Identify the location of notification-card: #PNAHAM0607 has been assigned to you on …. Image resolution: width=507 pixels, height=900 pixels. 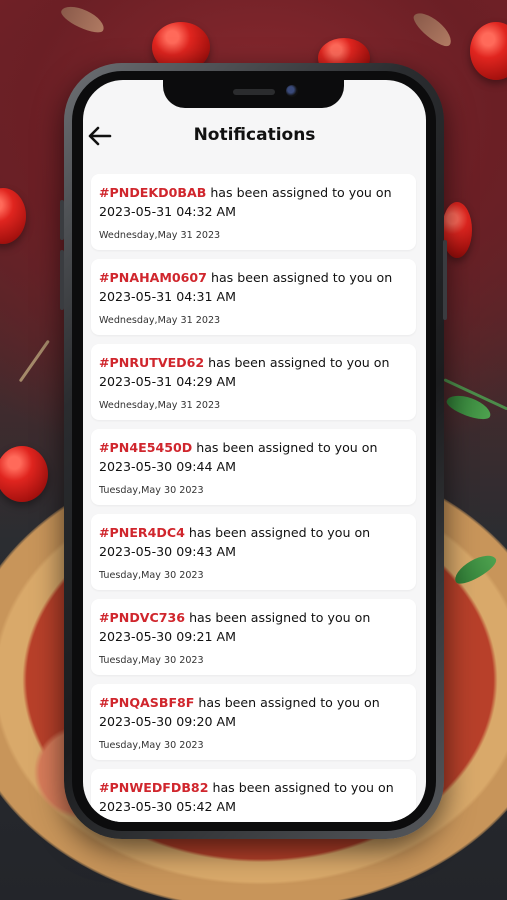
(253, 297).